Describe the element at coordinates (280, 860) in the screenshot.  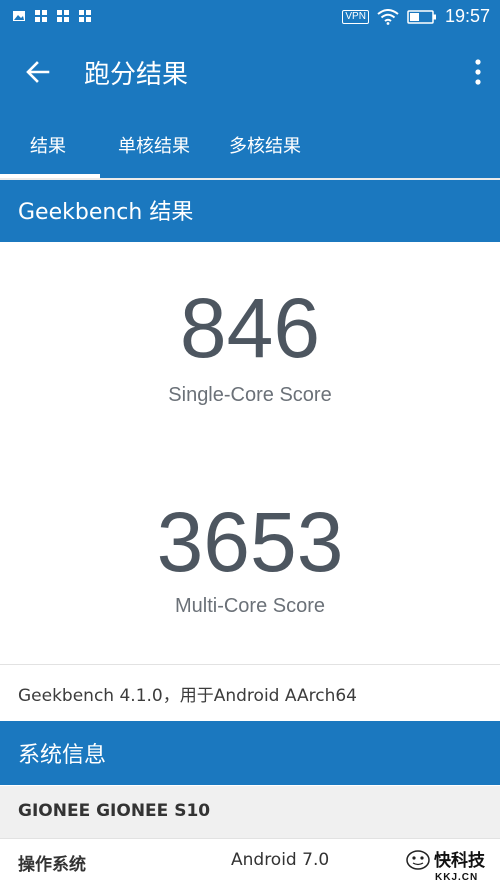
I see `os-value: Android 7.0` at that location.